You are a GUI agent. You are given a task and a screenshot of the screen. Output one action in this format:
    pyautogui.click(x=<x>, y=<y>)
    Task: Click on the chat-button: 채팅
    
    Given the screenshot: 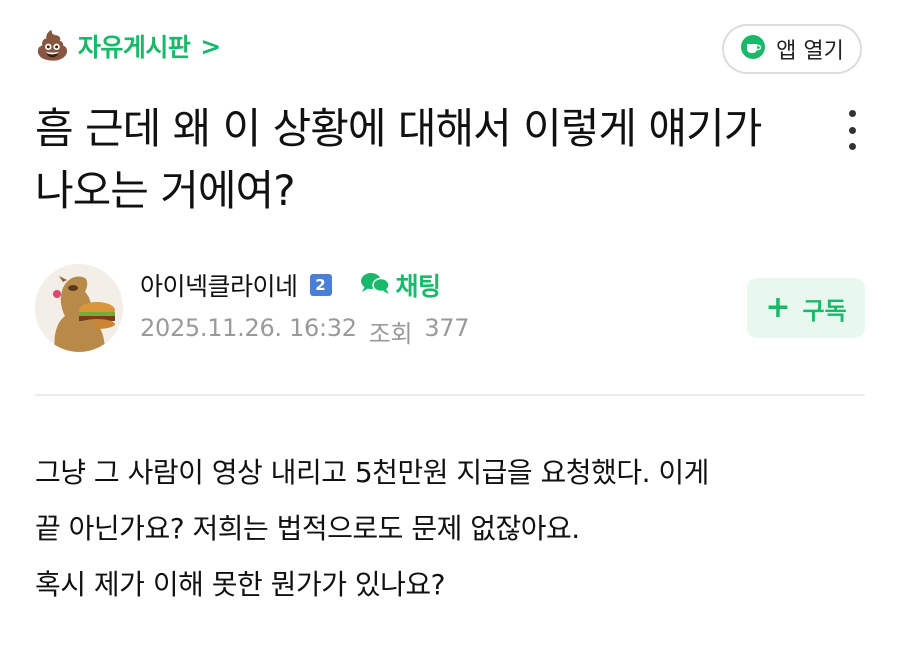 What is the action you would take?
    pyautogui.click(x=400, y=285)
    